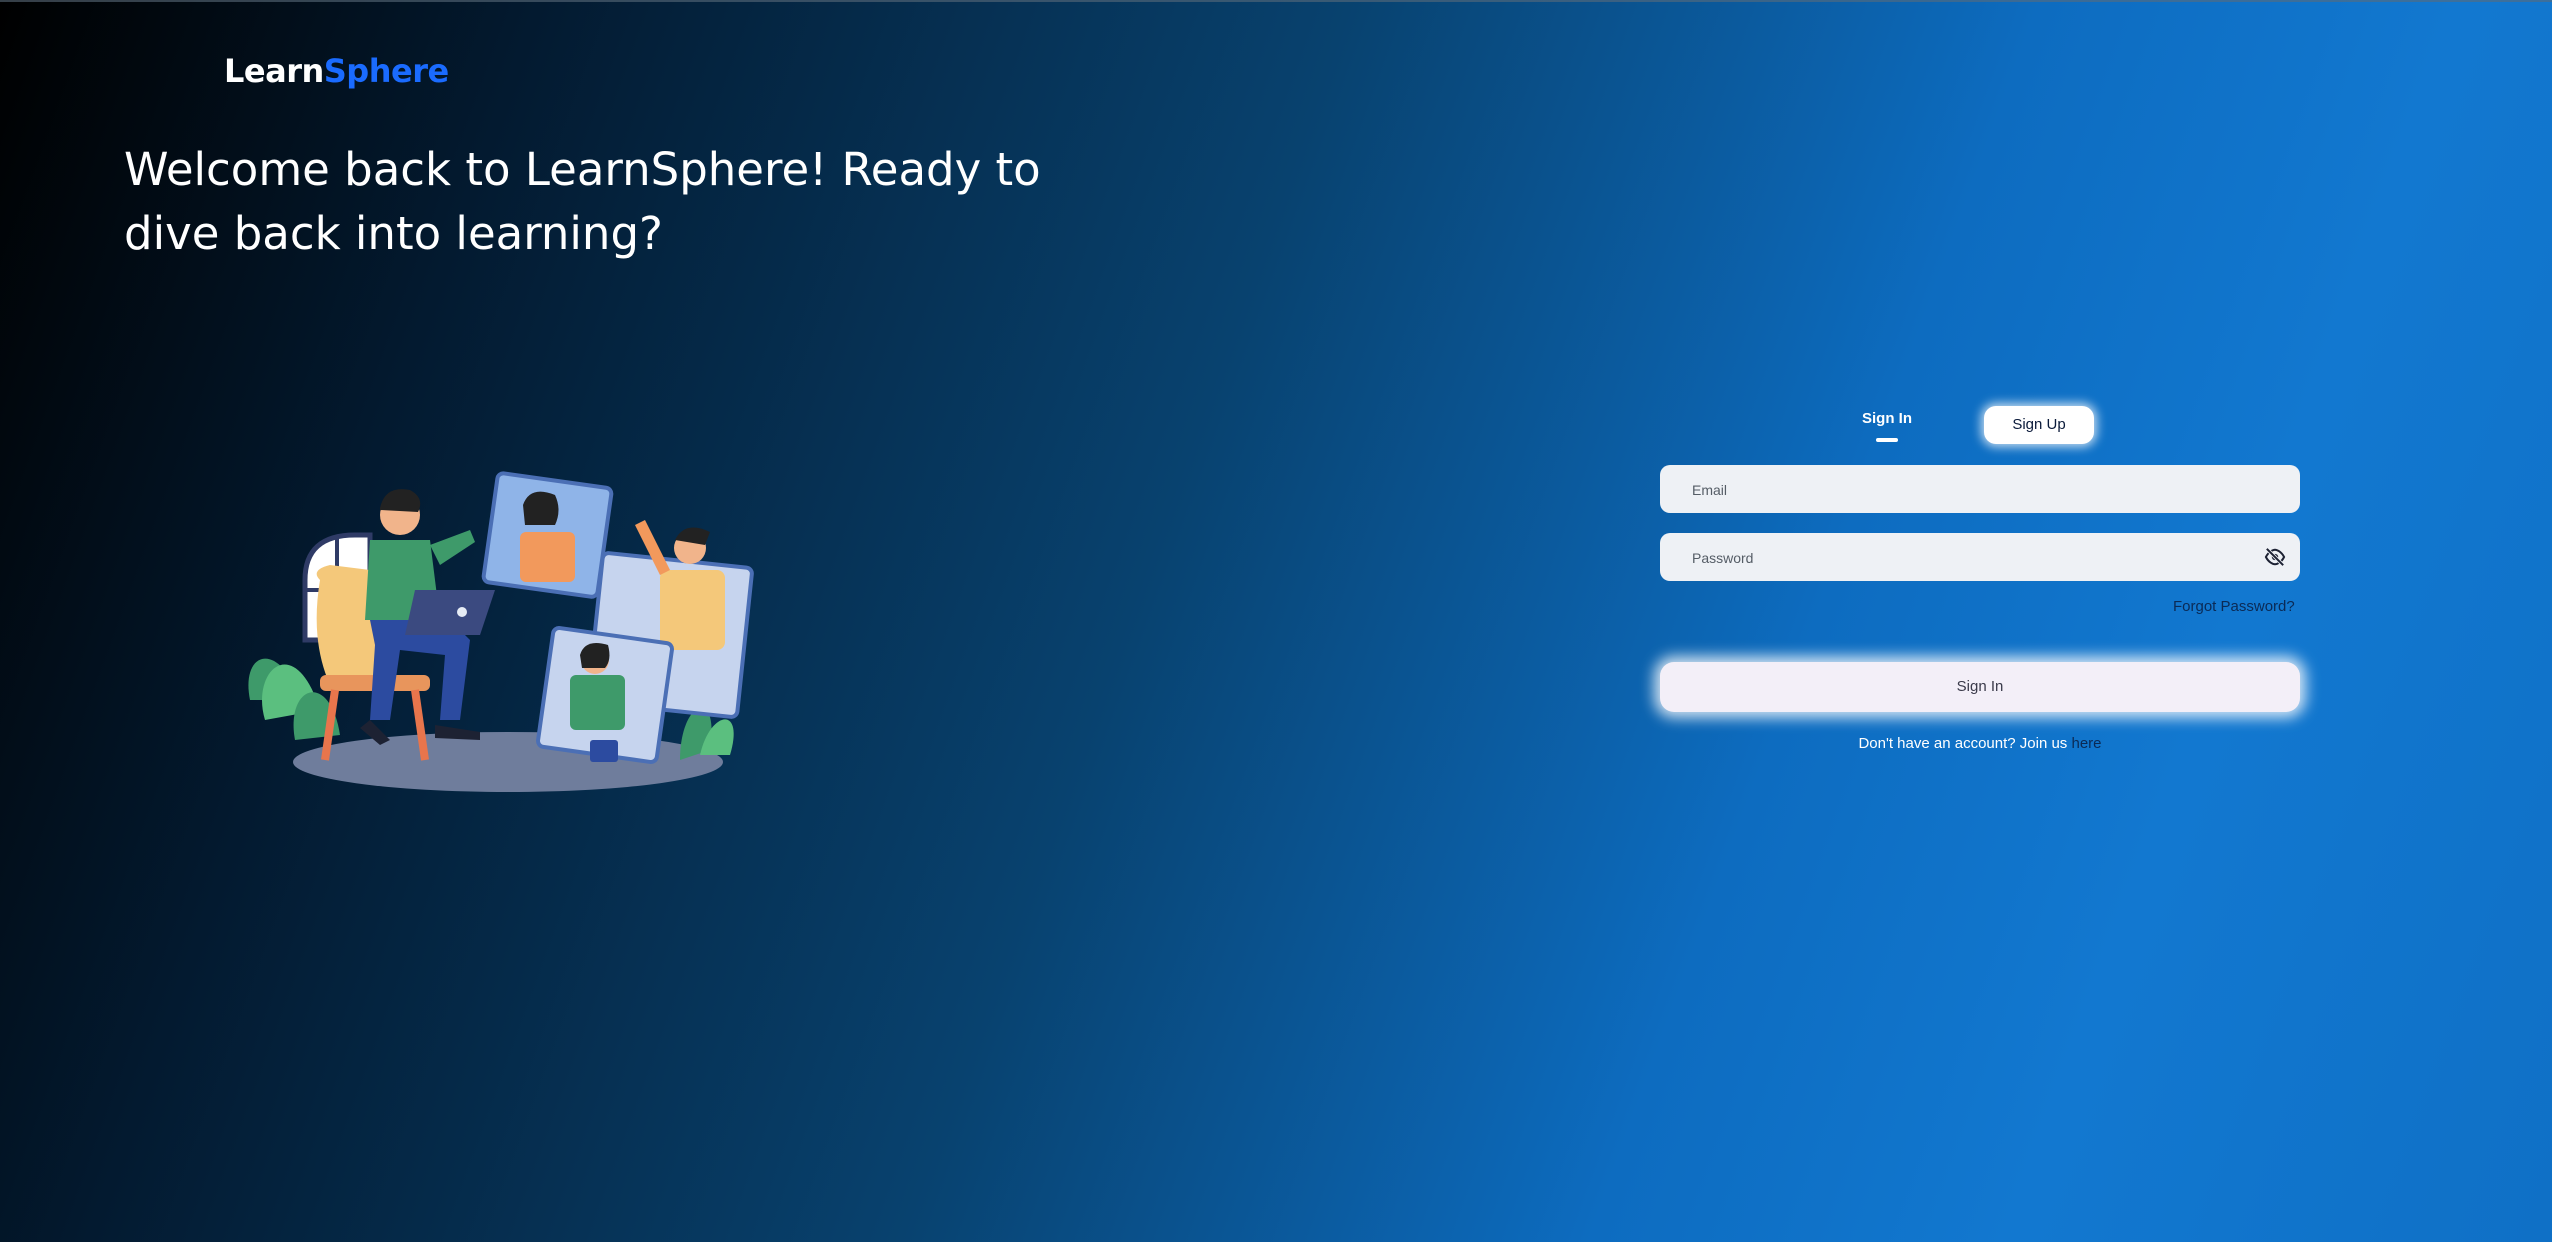 The width and height of the screenshot is (2552, 1242). Describe the element at coordinates (1972, 490) in the screenshot. I see `email-input` at that location.